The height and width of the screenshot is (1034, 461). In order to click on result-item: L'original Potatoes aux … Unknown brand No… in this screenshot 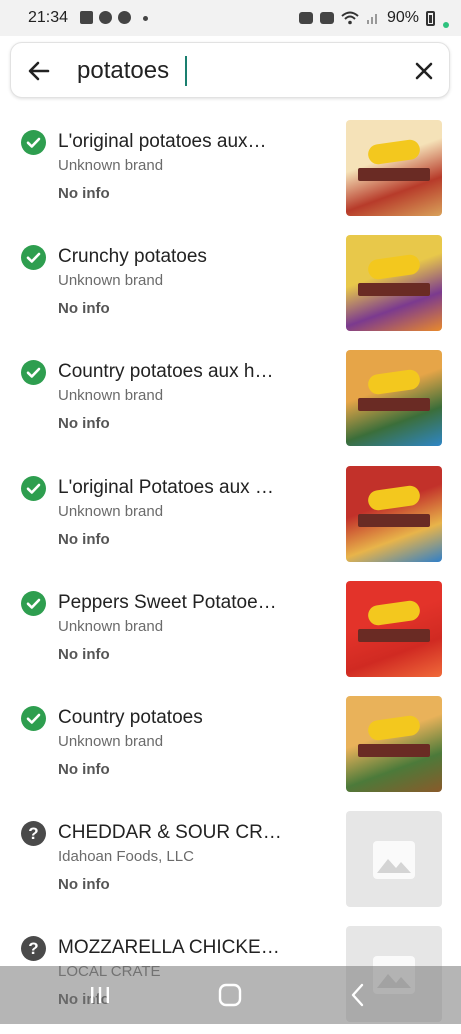, I will do `click(230, 515)`.